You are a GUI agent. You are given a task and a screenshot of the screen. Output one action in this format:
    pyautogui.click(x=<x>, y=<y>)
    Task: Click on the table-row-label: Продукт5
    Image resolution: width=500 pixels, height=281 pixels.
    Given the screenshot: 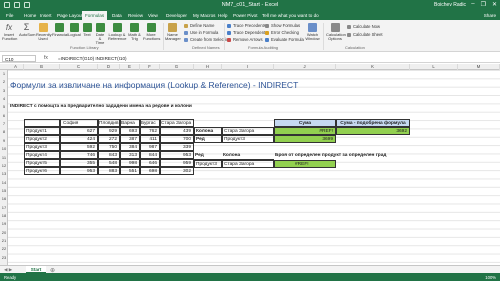 What is the action you would take?
    pyautogui.click(x=42, y=163)
    